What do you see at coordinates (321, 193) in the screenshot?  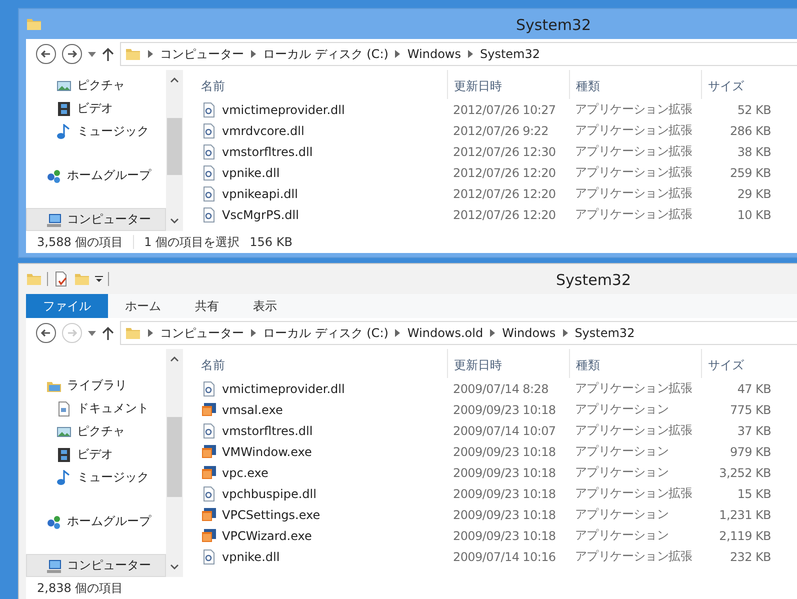 I see `file-name: vpnikeapi.dll` at bounding box center [321, 193].